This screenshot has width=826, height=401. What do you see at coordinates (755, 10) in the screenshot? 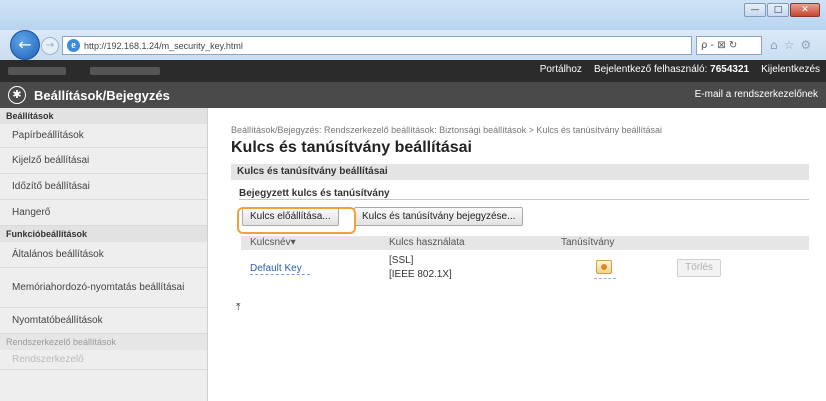
I see `minimize-button: —` at bounding box center [755, 10].